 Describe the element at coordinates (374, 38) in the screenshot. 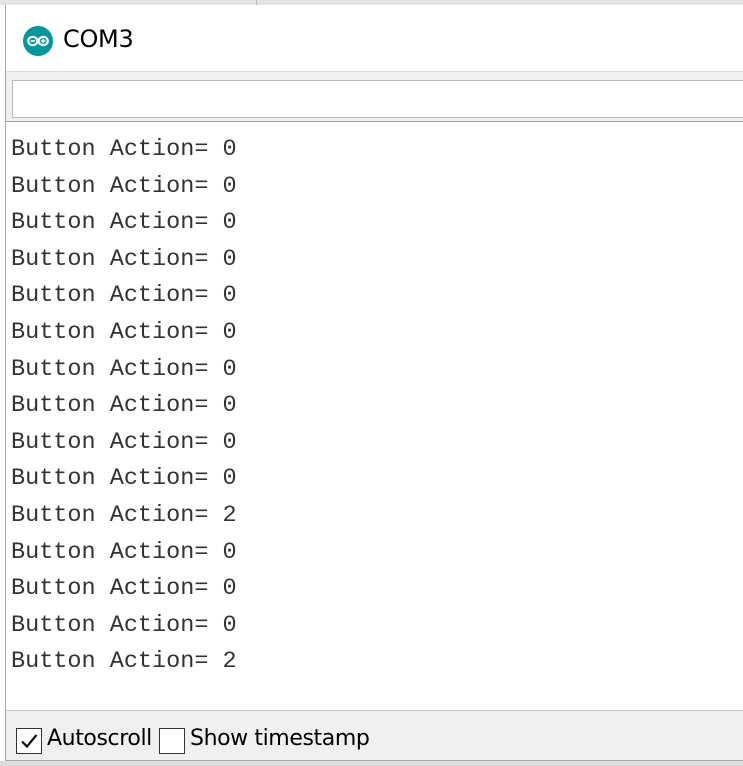

I see `title-bar: COM3` at that location.